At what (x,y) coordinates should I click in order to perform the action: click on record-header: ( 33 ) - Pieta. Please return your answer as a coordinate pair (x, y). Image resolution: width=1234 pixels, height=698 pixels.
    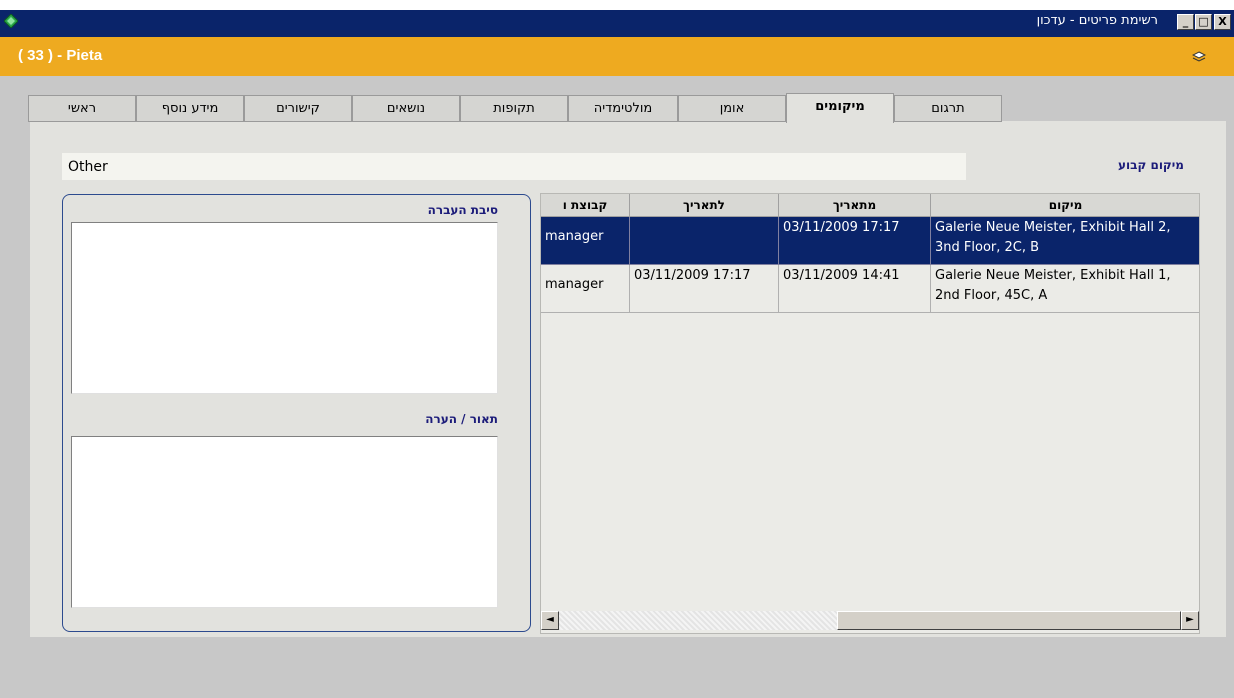
    Looking at the image, I should click on (617, 56).